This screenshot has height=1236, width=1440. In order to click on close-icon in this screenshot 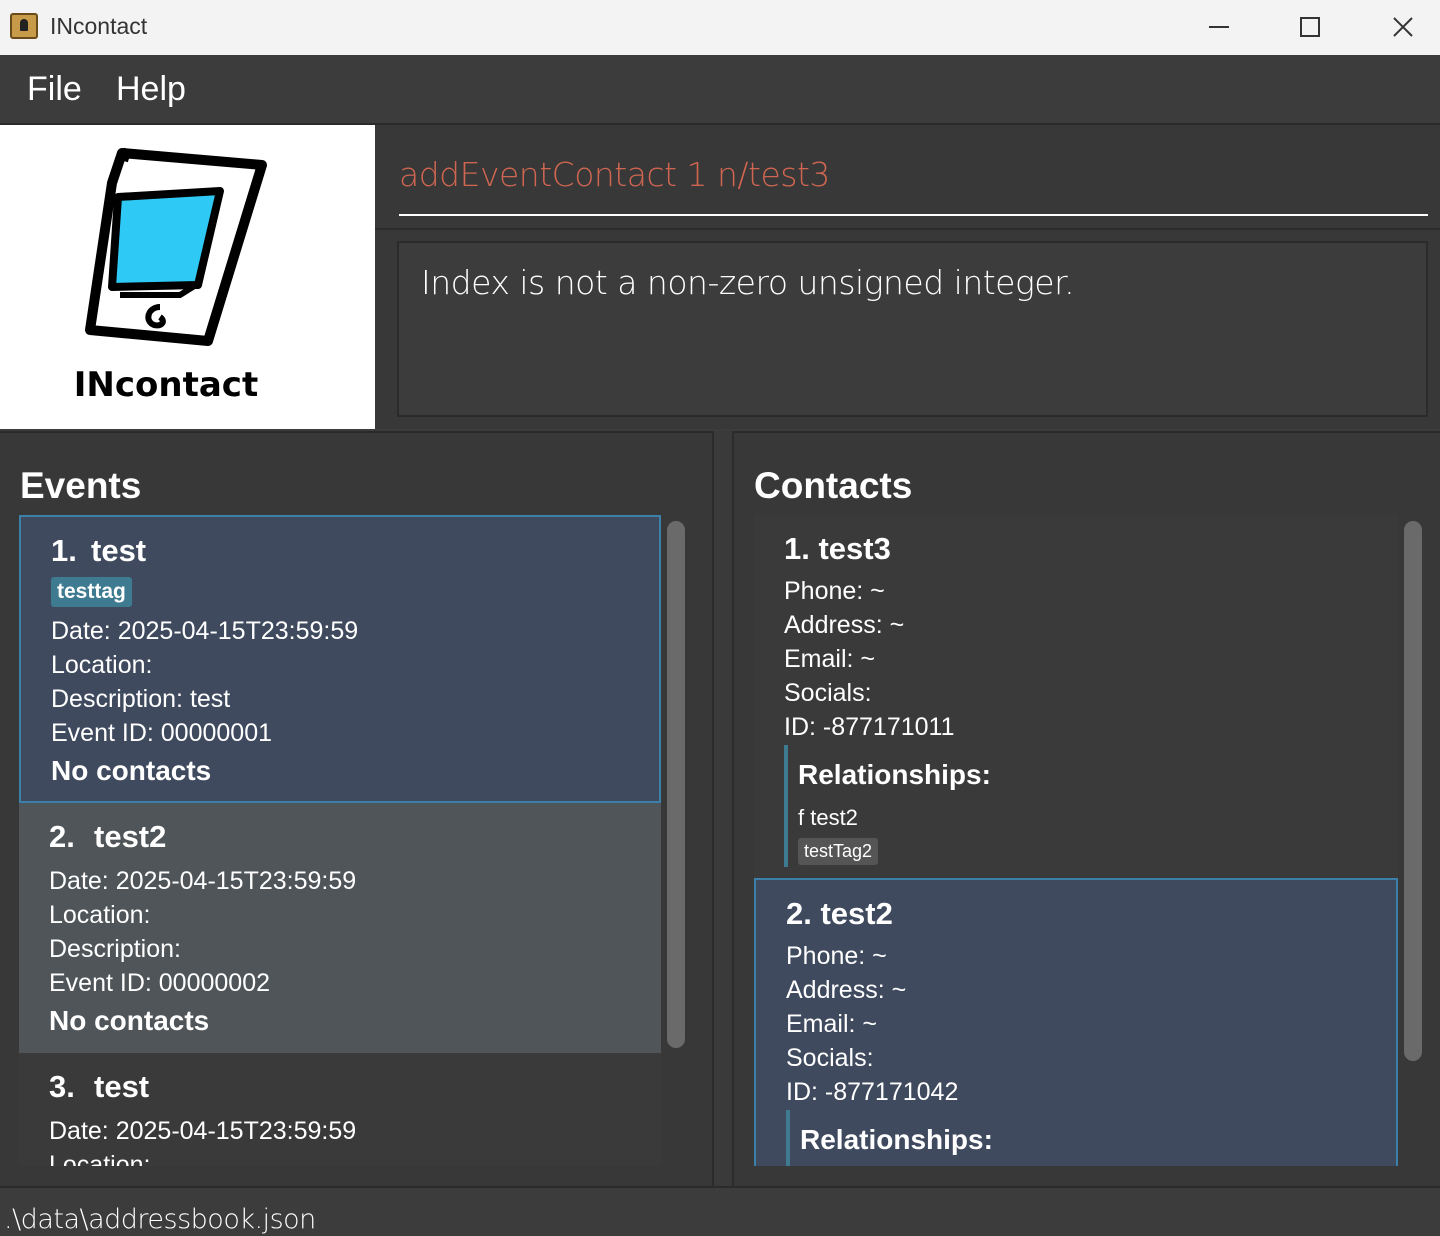, I will do `click(1403, 27)`.